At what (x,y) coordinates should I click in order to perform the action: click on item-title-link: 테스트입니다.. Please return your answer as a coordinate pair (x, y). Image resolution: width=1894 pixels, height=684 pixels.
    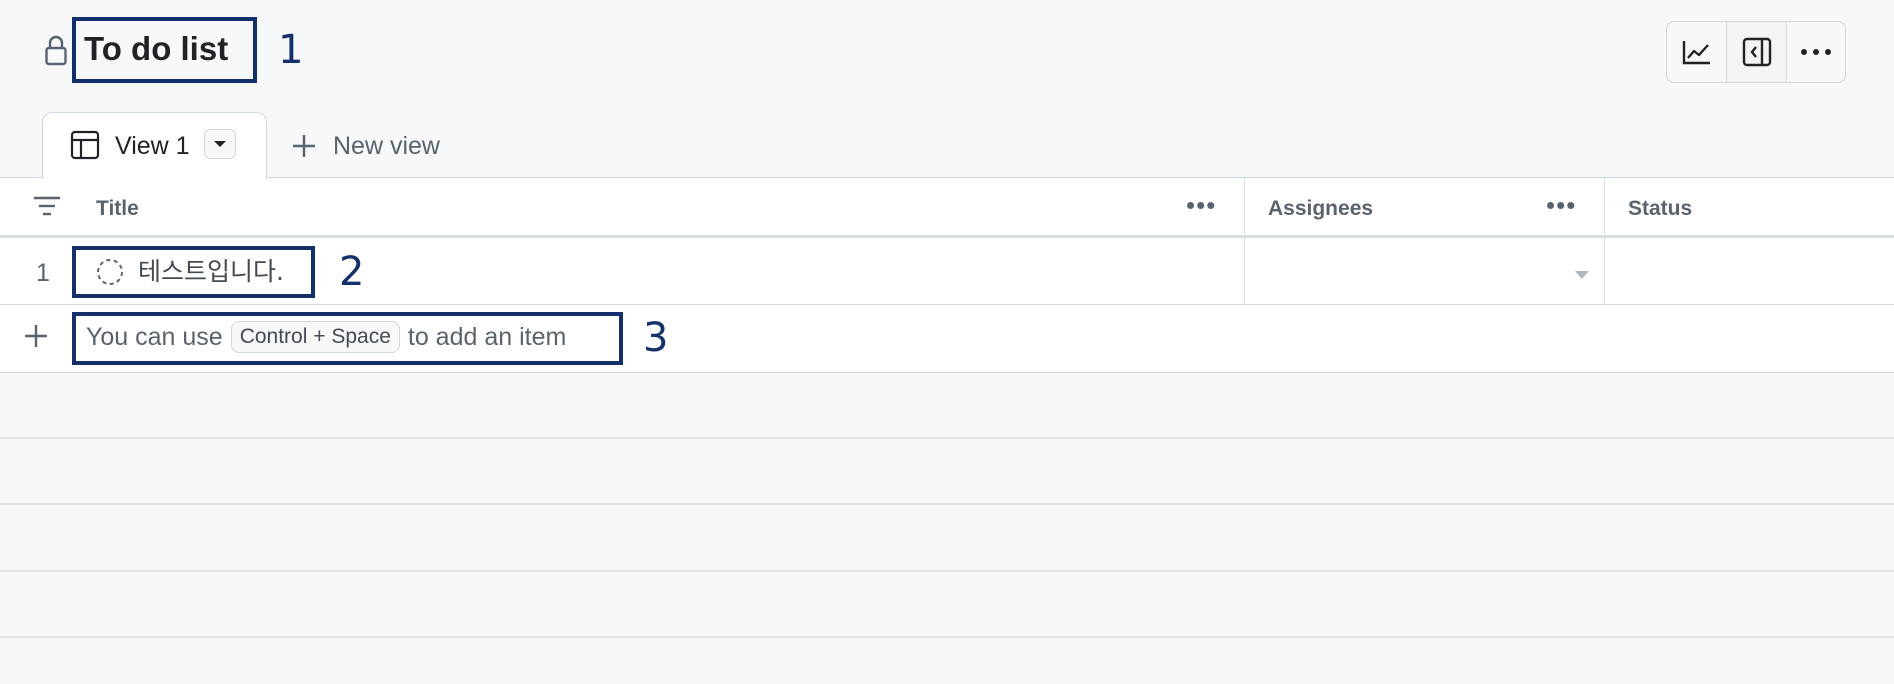
    Looking at the image, I should click on (211, 272).